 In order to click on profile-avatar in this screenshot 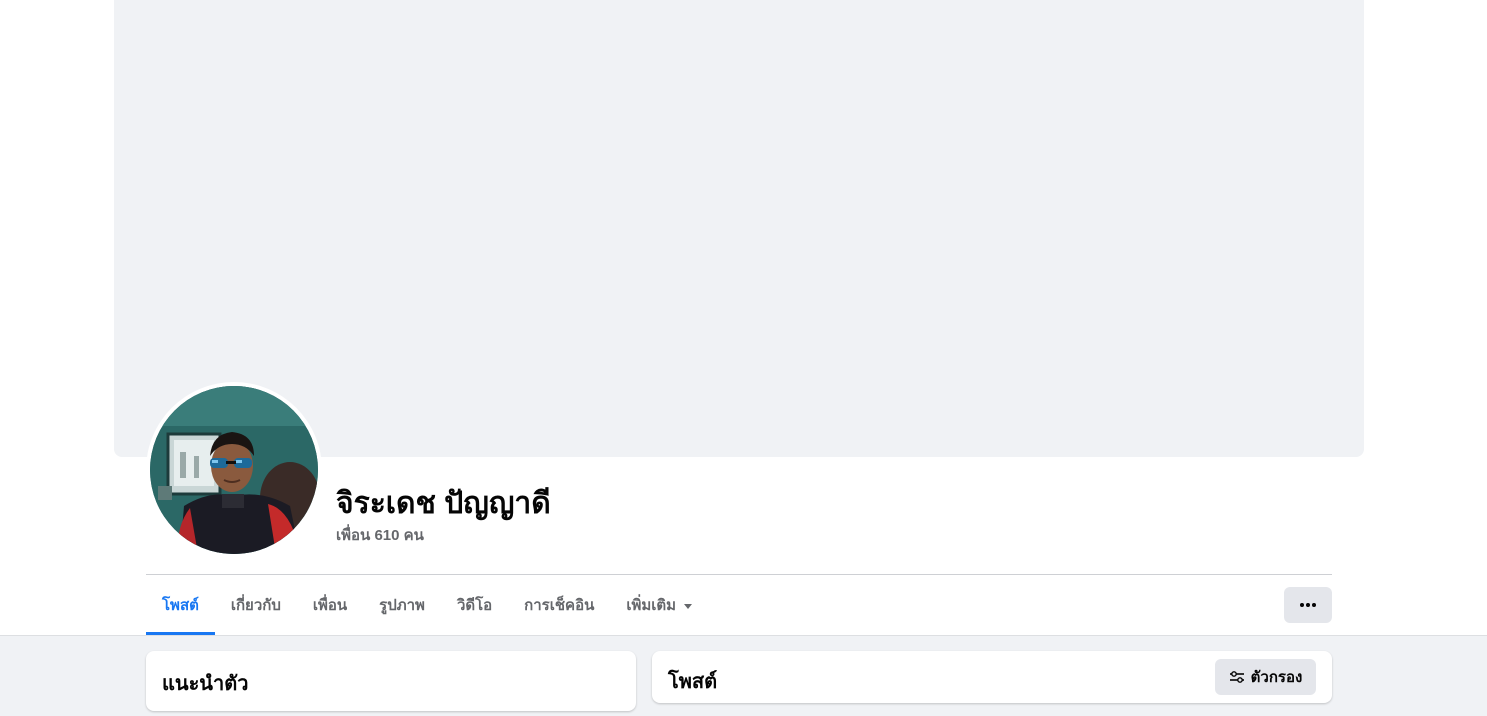, I will do `click(234, 470)`.